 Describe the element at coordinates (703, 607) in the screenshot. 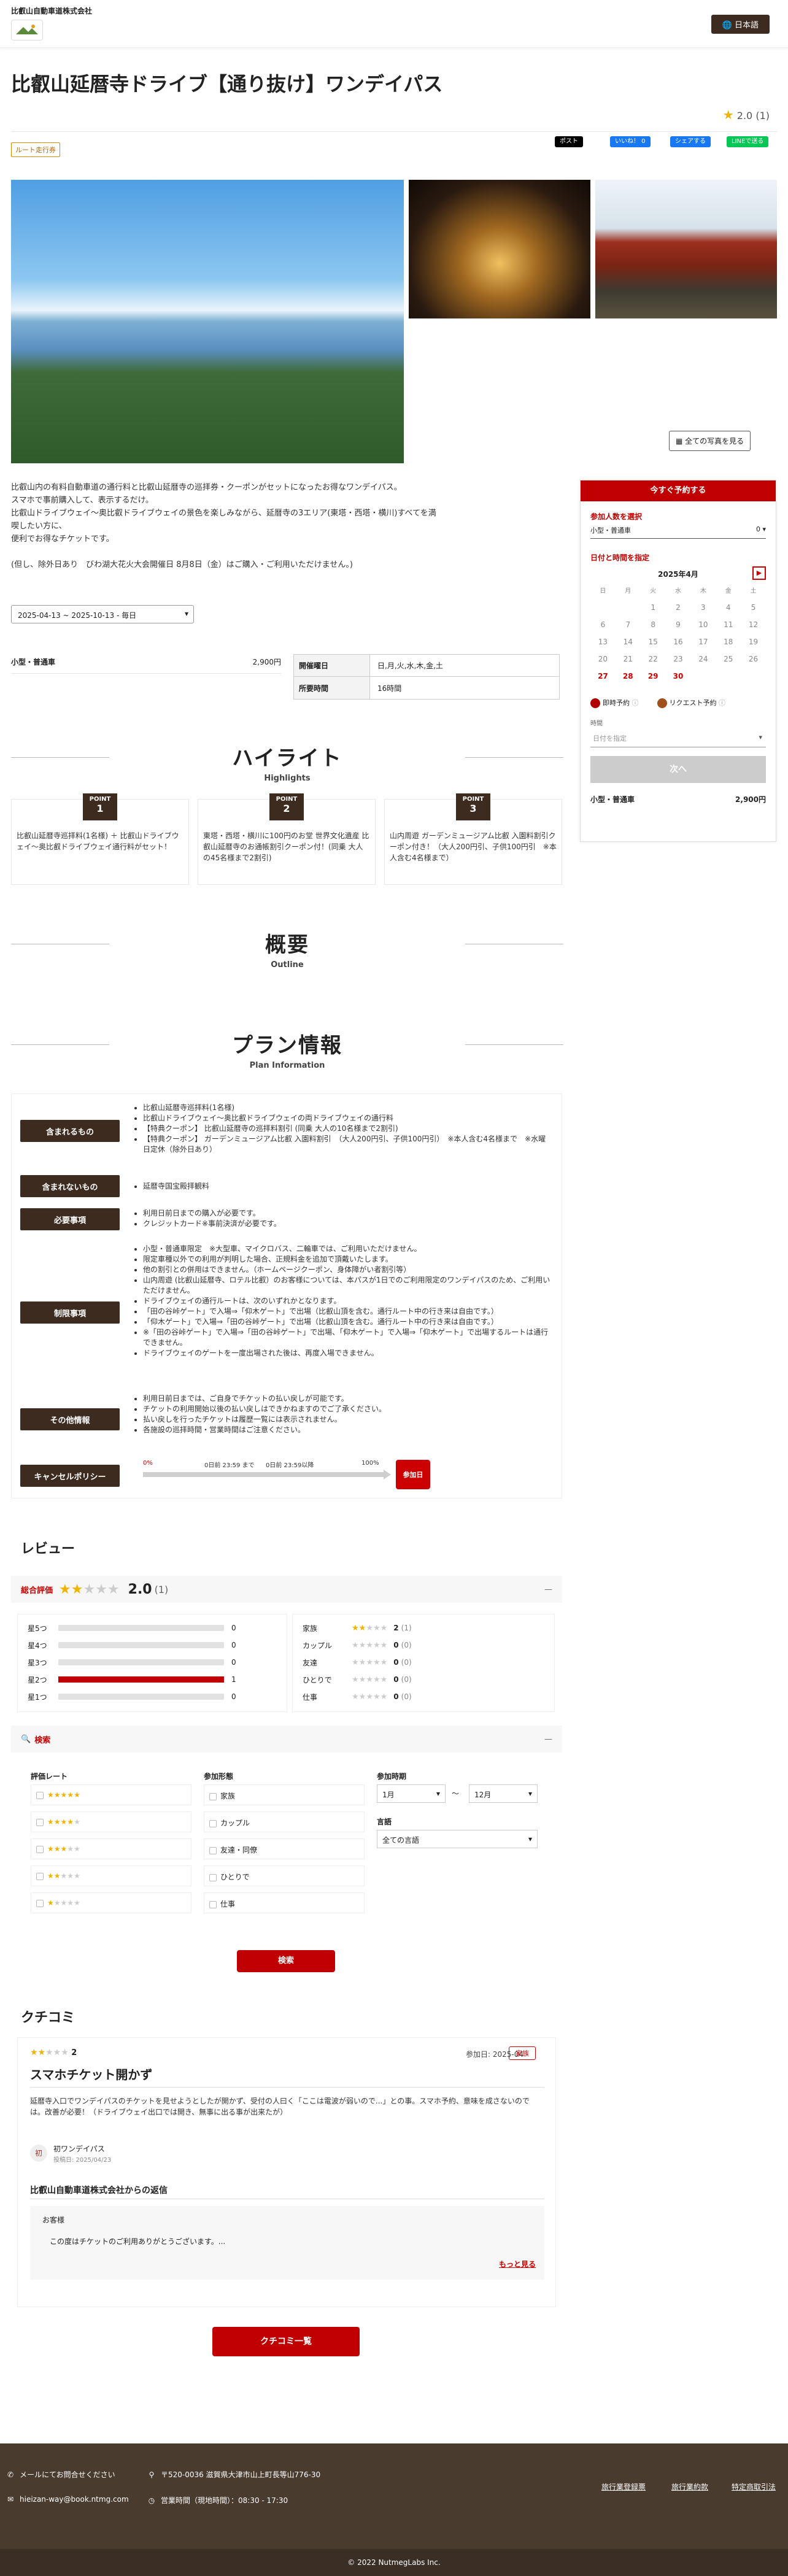

I see `calendar-day: 3` at that location.